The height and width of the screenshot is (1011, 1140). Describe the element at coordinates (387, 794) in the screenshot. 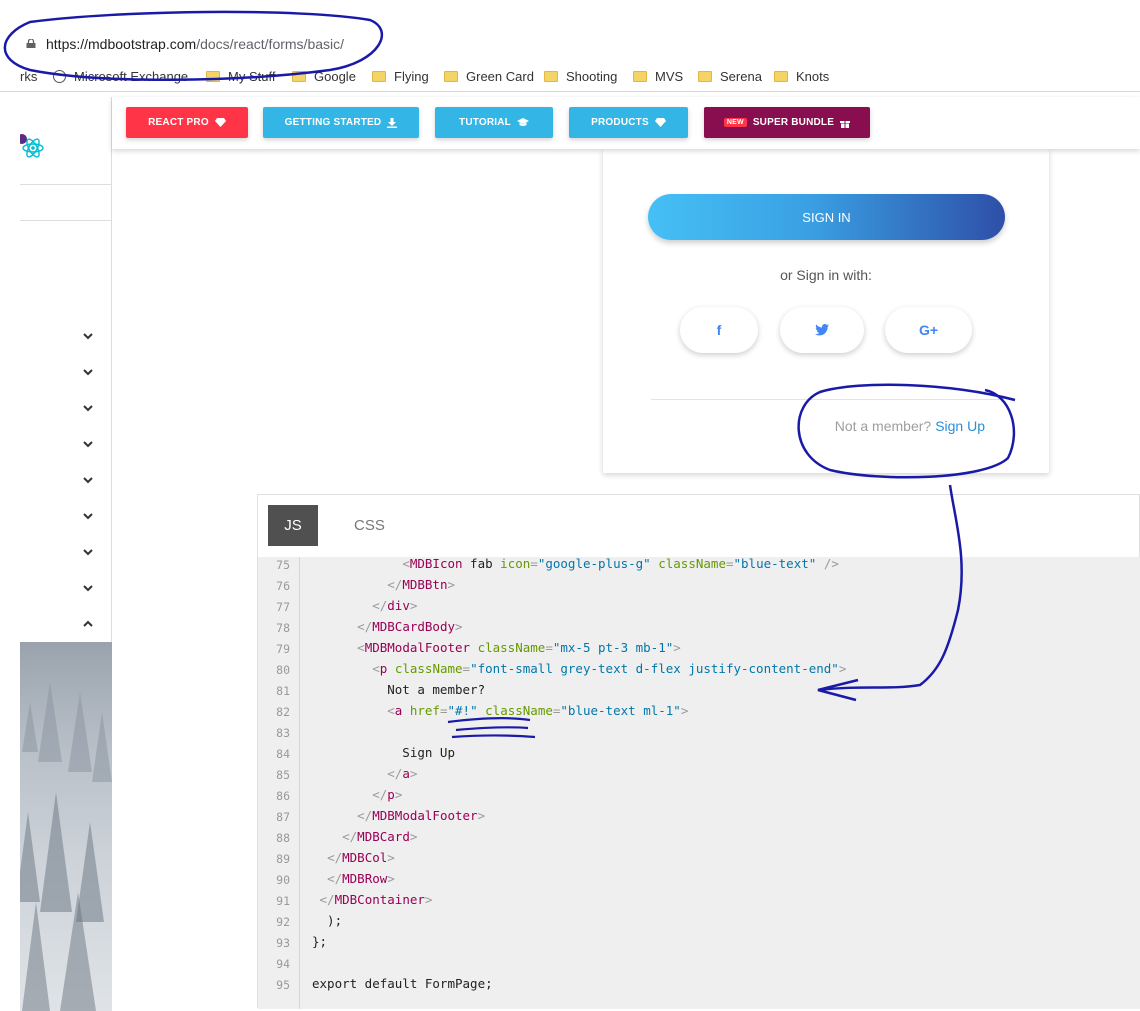

I see `code-line: </p>` at that location.